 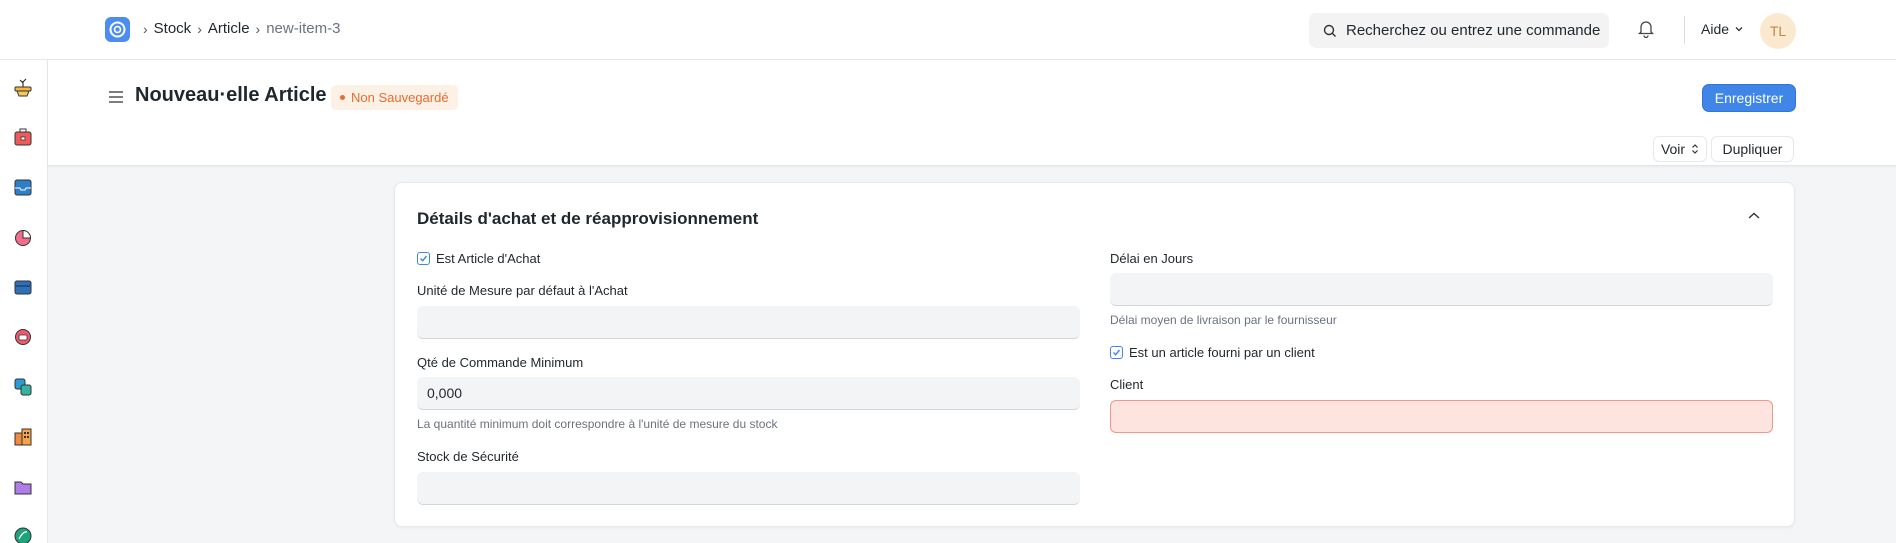 What do you see at coordinates (23, 337) in the screenshot?
I see `headset-icon` at bounding box center [23, 337].